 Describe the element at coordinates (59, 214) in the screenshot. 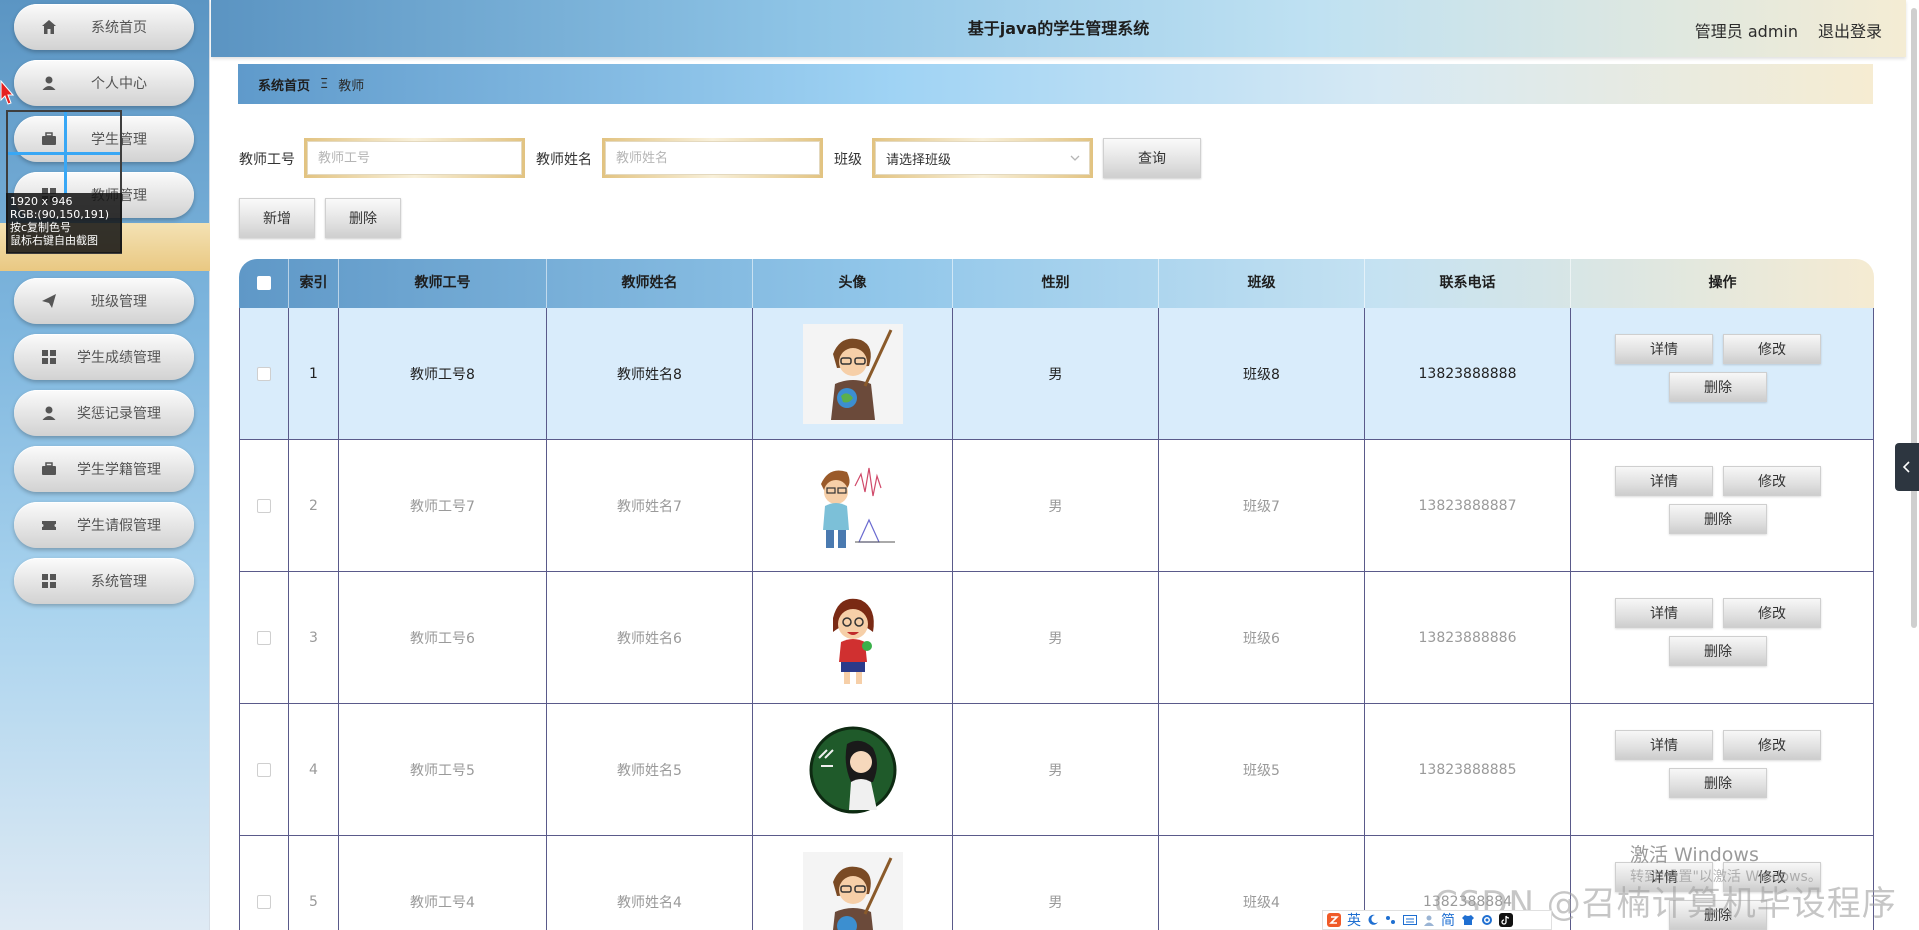

I see `capture-rgb: RGB:(90,150,191)` at that location.